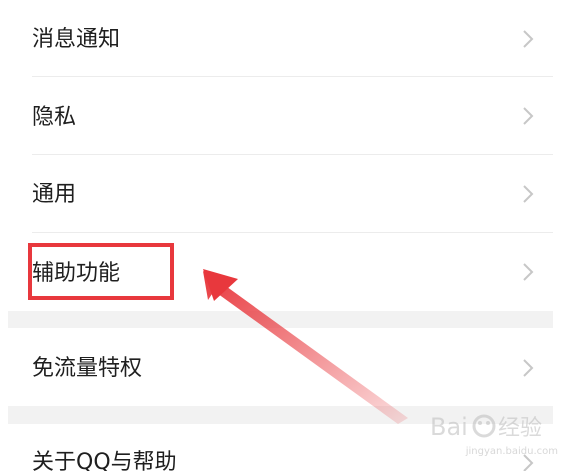  What do you see at coordinates (54, 194) in the screenshot?
I see `settings-item-label: 通用` at bounding box center [54, 194].